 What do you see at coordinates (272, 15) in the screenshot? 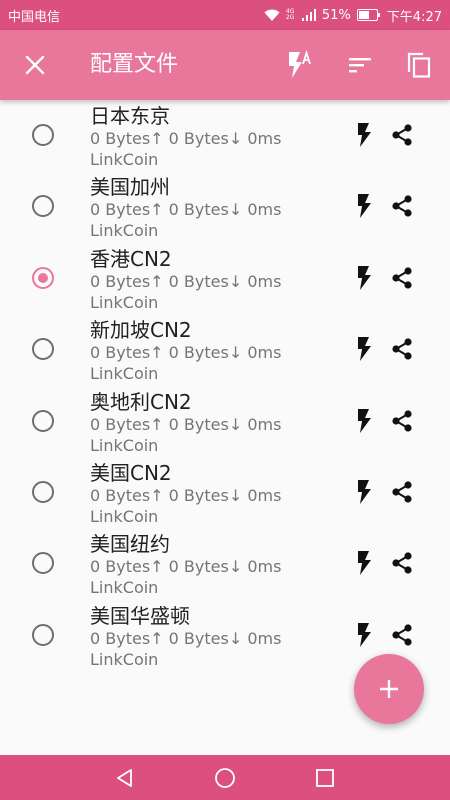
I see `wifi-icon` at bounding box center [272, 15].